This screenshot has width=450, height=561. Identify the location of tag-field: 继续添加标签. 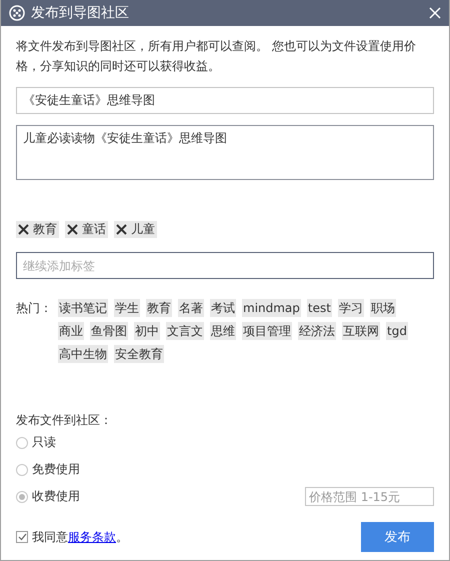
(225, 265).